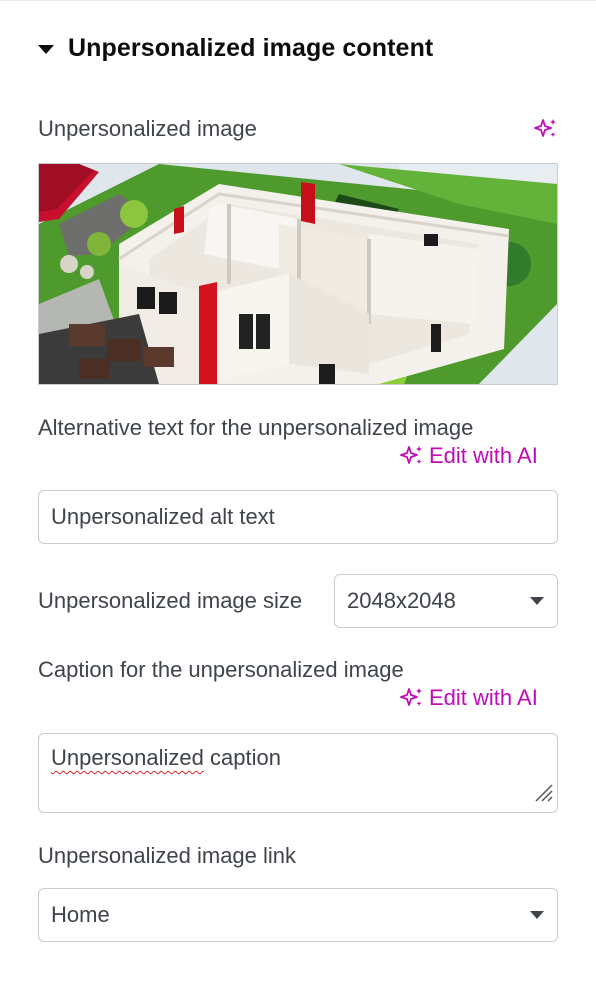  I want to click on misspelled-word: Unpersonalized, so click(127, 757).